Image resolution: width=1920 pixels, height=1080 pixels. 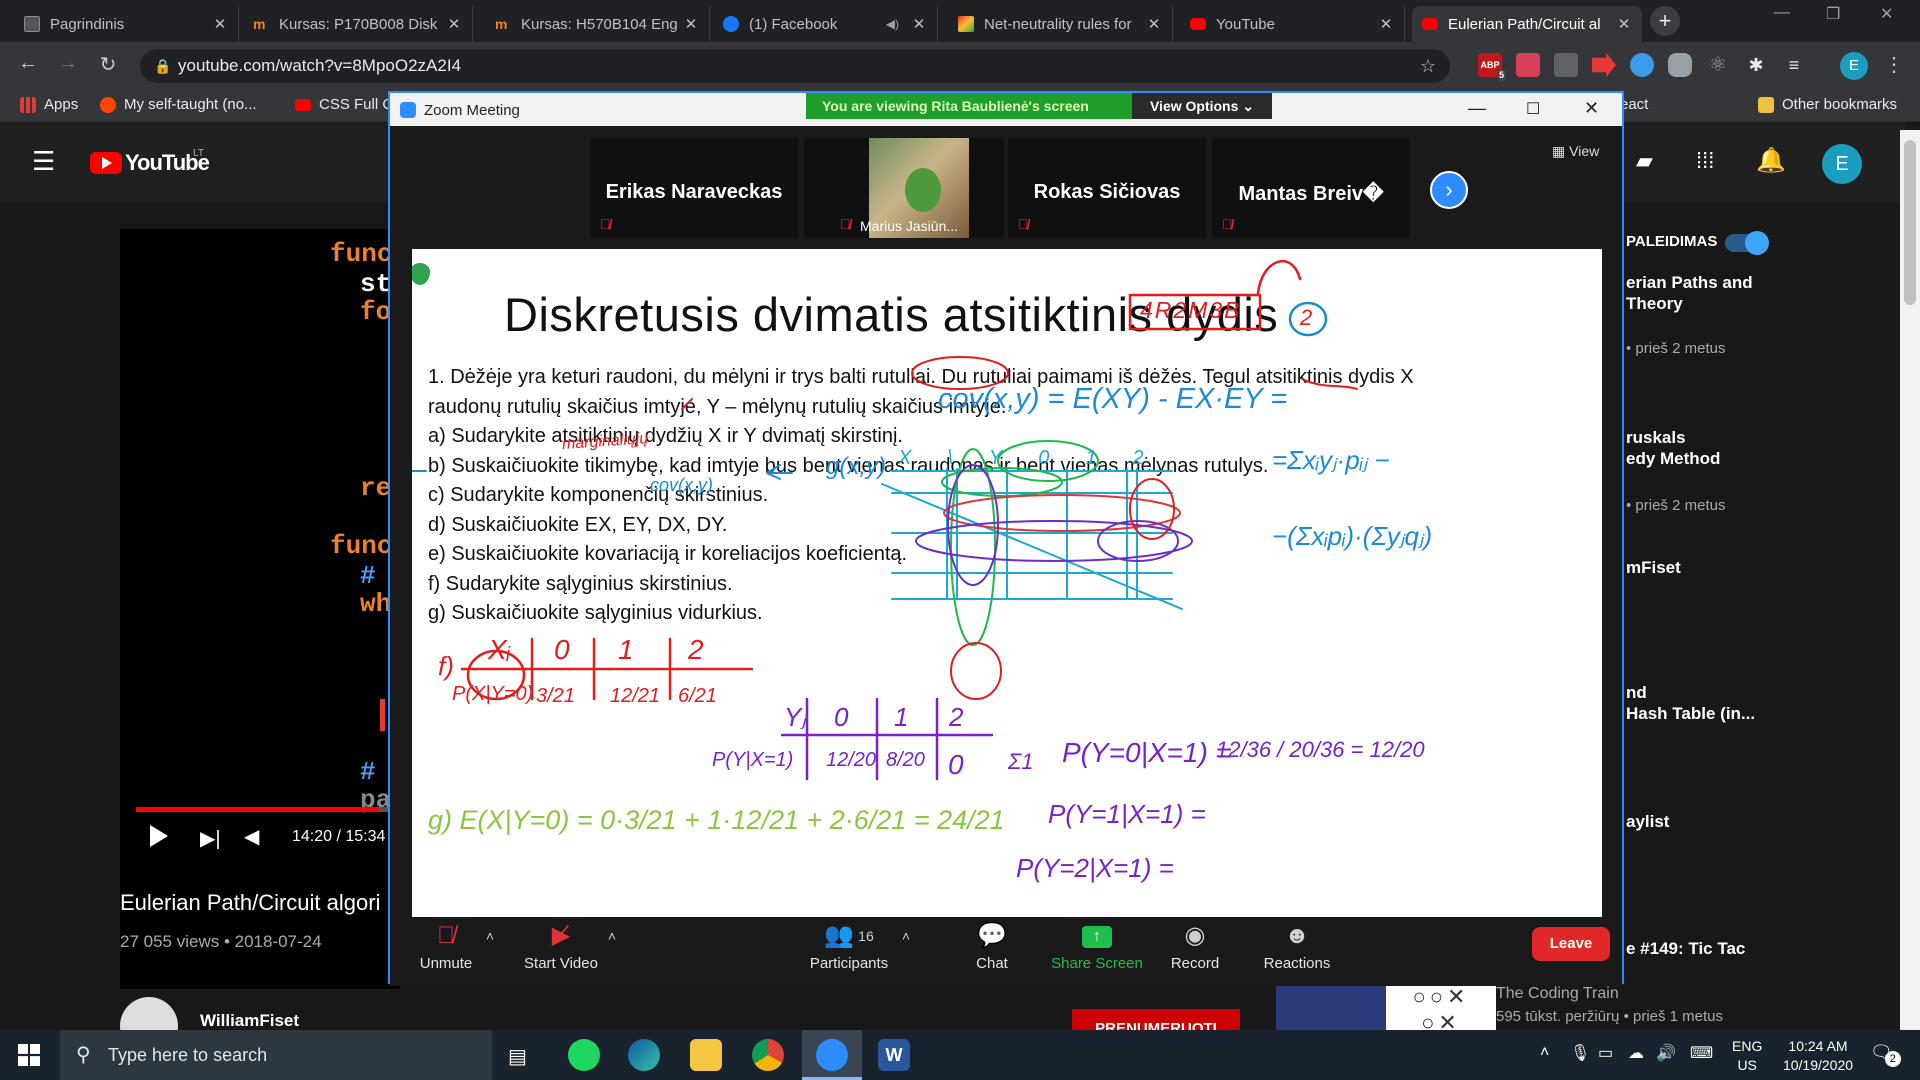 I want to click on video-thumbnail, so click(x=1331, y=1007).